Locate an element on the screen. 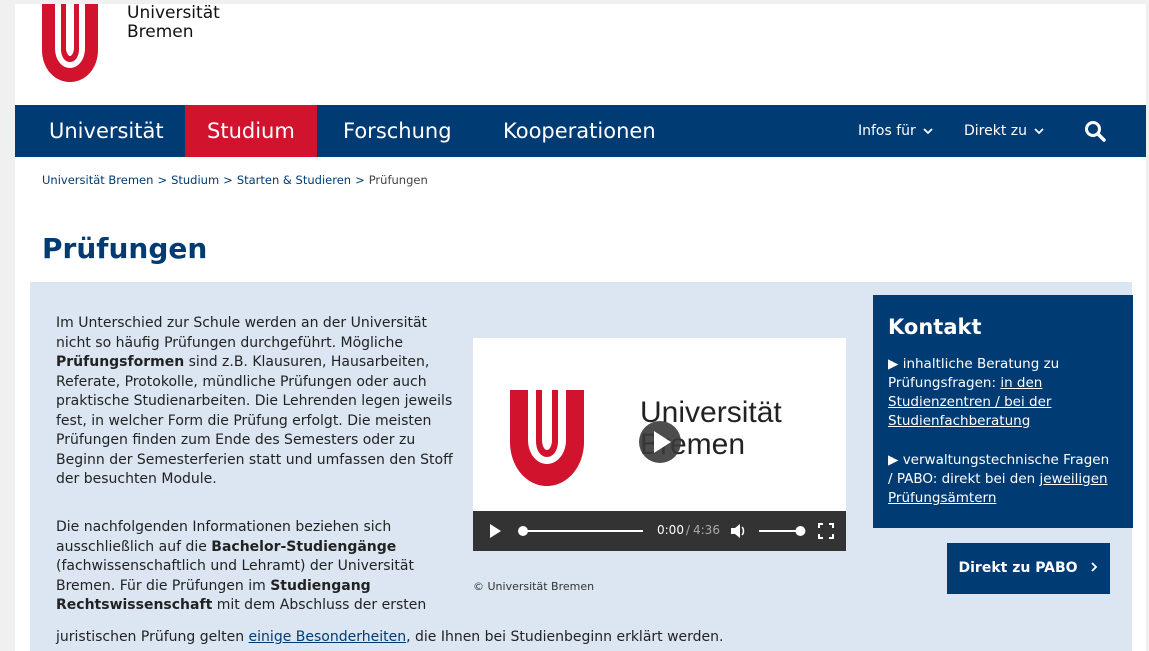 Image resolution: width=1149 pixels, height=651 pixels. direkt-zu-menu: Direkt zu is located at coordinates (1004, 131).